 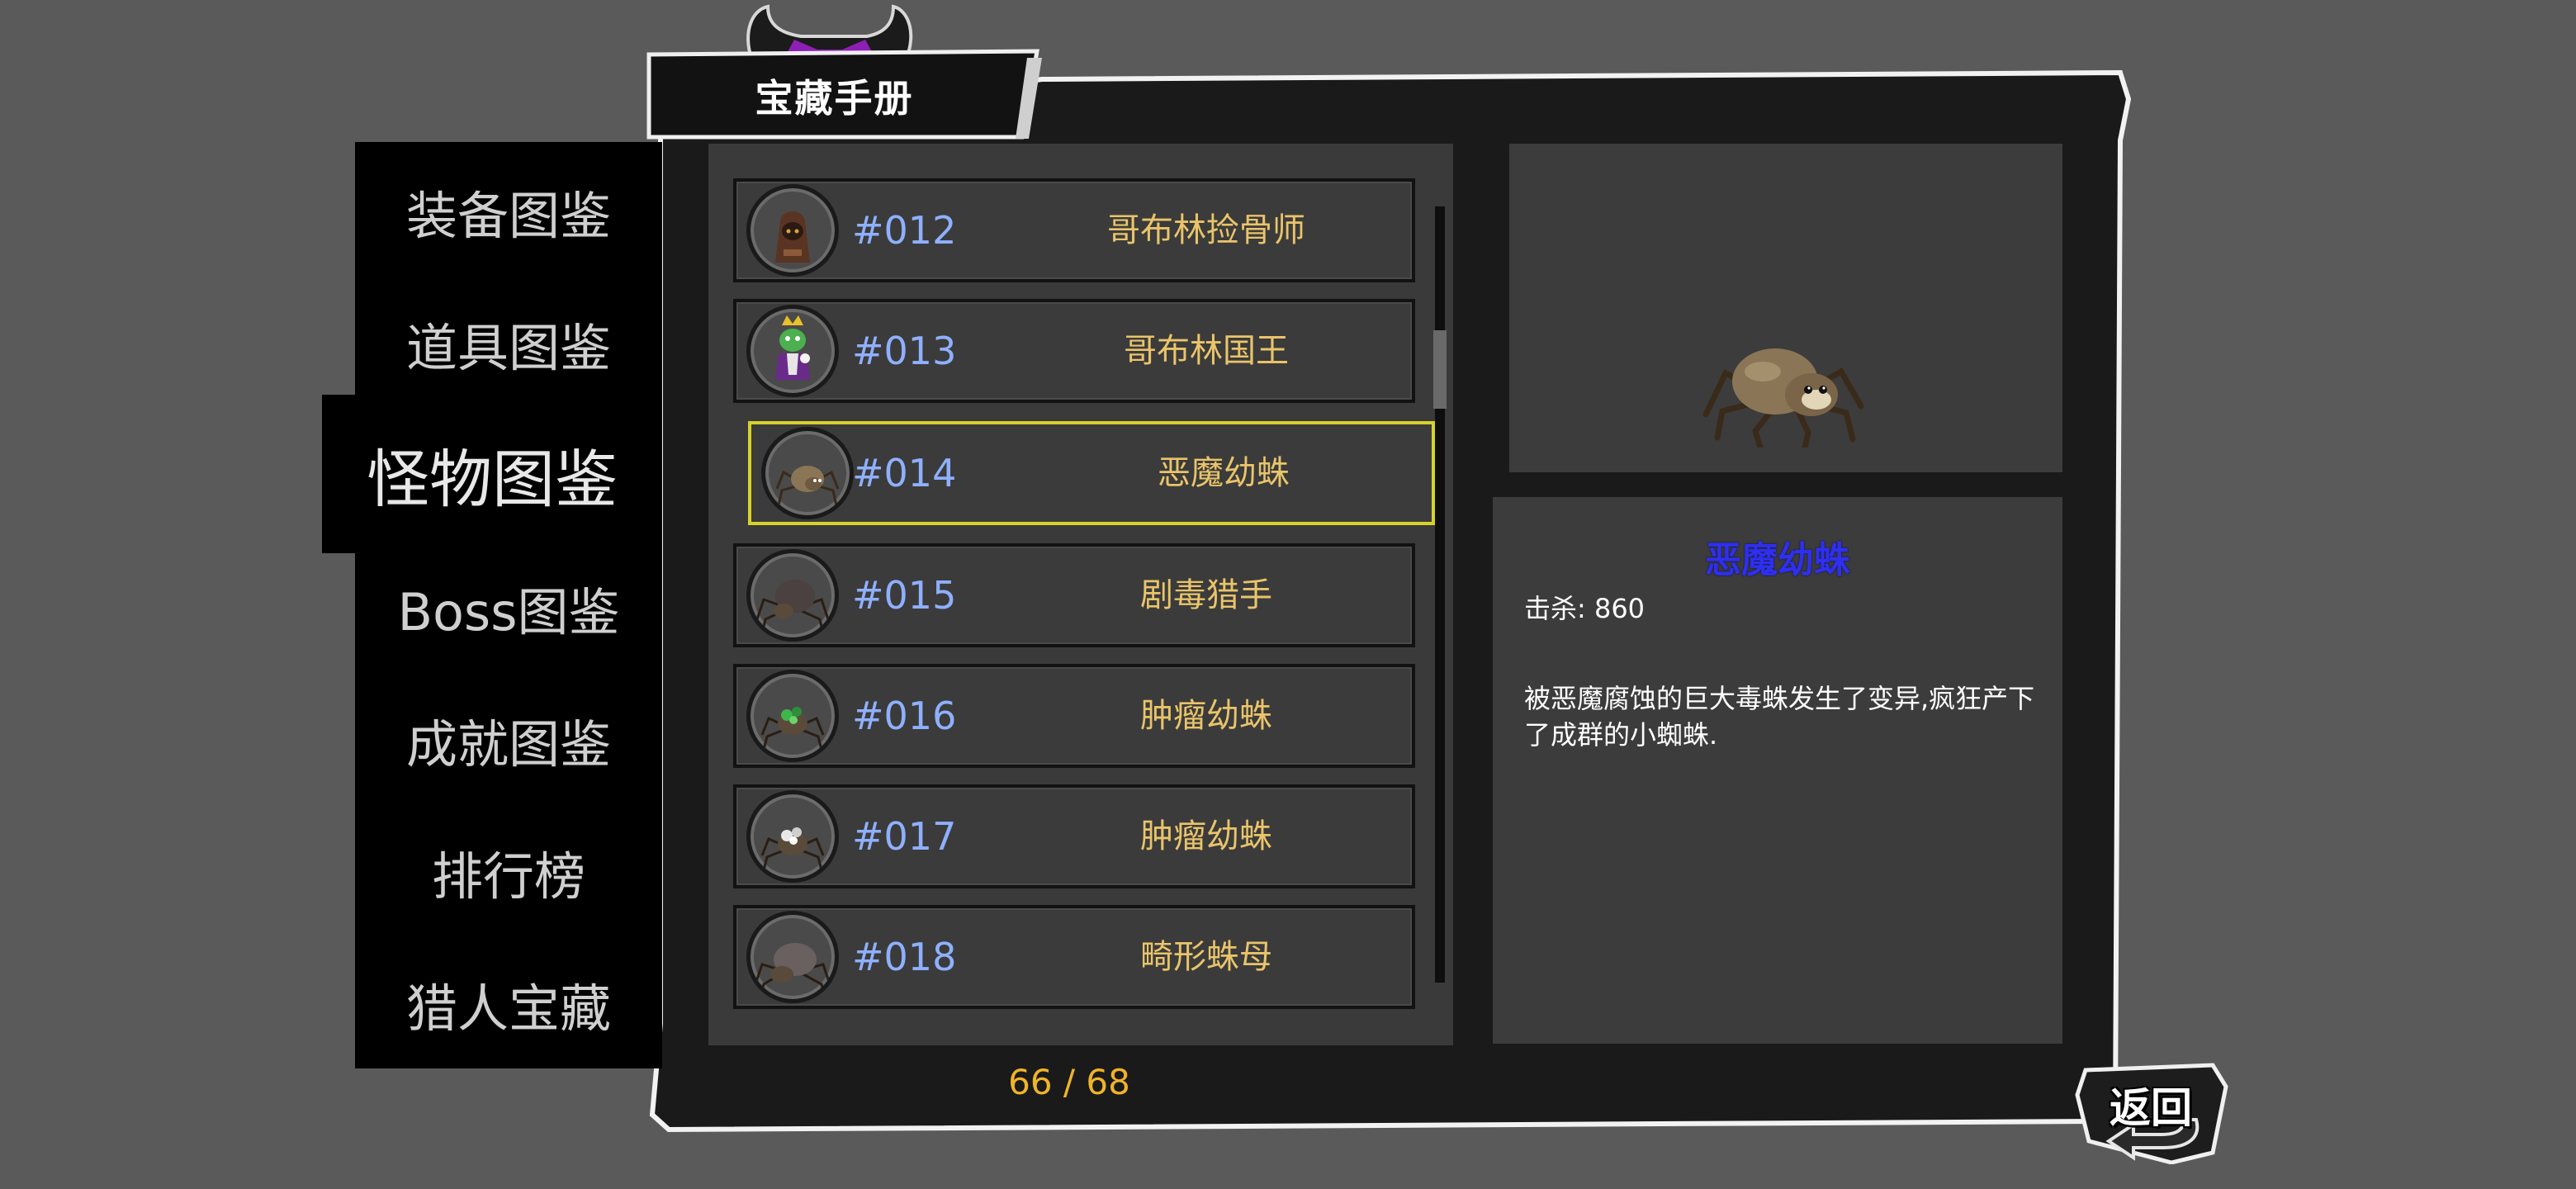 What do you see at coordinates (904, 351) in the screenshot?
I see `monster-number: #013` at bounding box center [904, 351].